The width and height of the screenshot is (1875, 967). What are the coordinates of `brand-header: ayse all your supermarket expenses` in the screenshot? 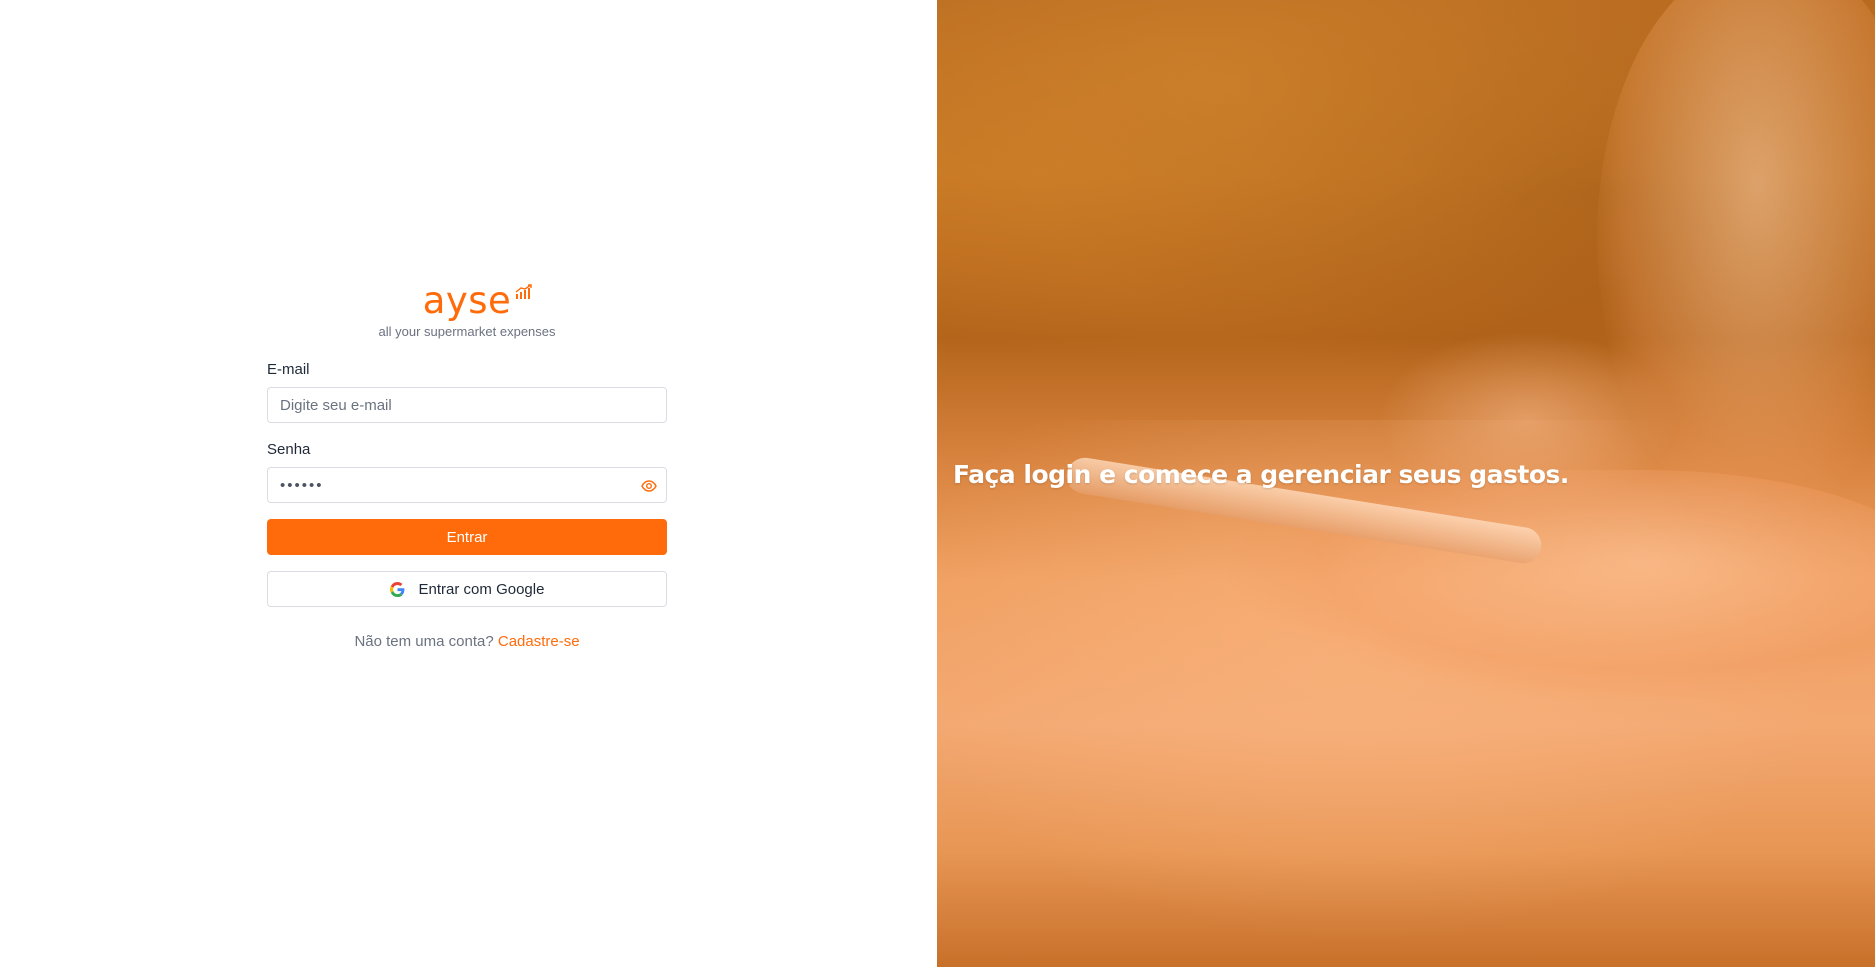 It's located at (467, 309).